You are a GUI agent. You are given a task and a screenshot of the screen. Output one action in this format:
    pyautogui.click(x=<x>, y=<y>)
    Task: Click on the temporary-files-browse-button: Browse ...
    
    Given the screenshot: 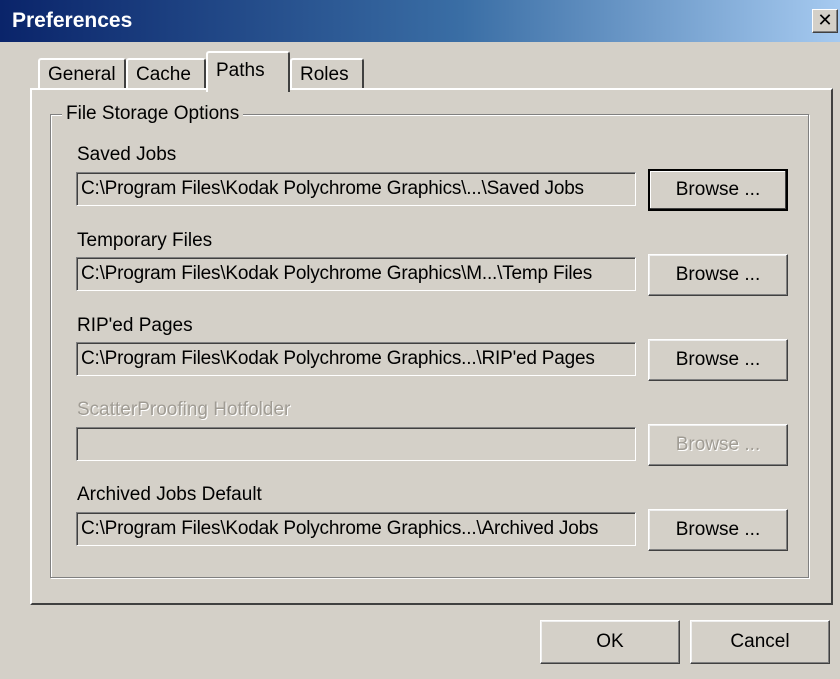 What is the action you would take?
    pyautogui.click(x=718, y=275)
    